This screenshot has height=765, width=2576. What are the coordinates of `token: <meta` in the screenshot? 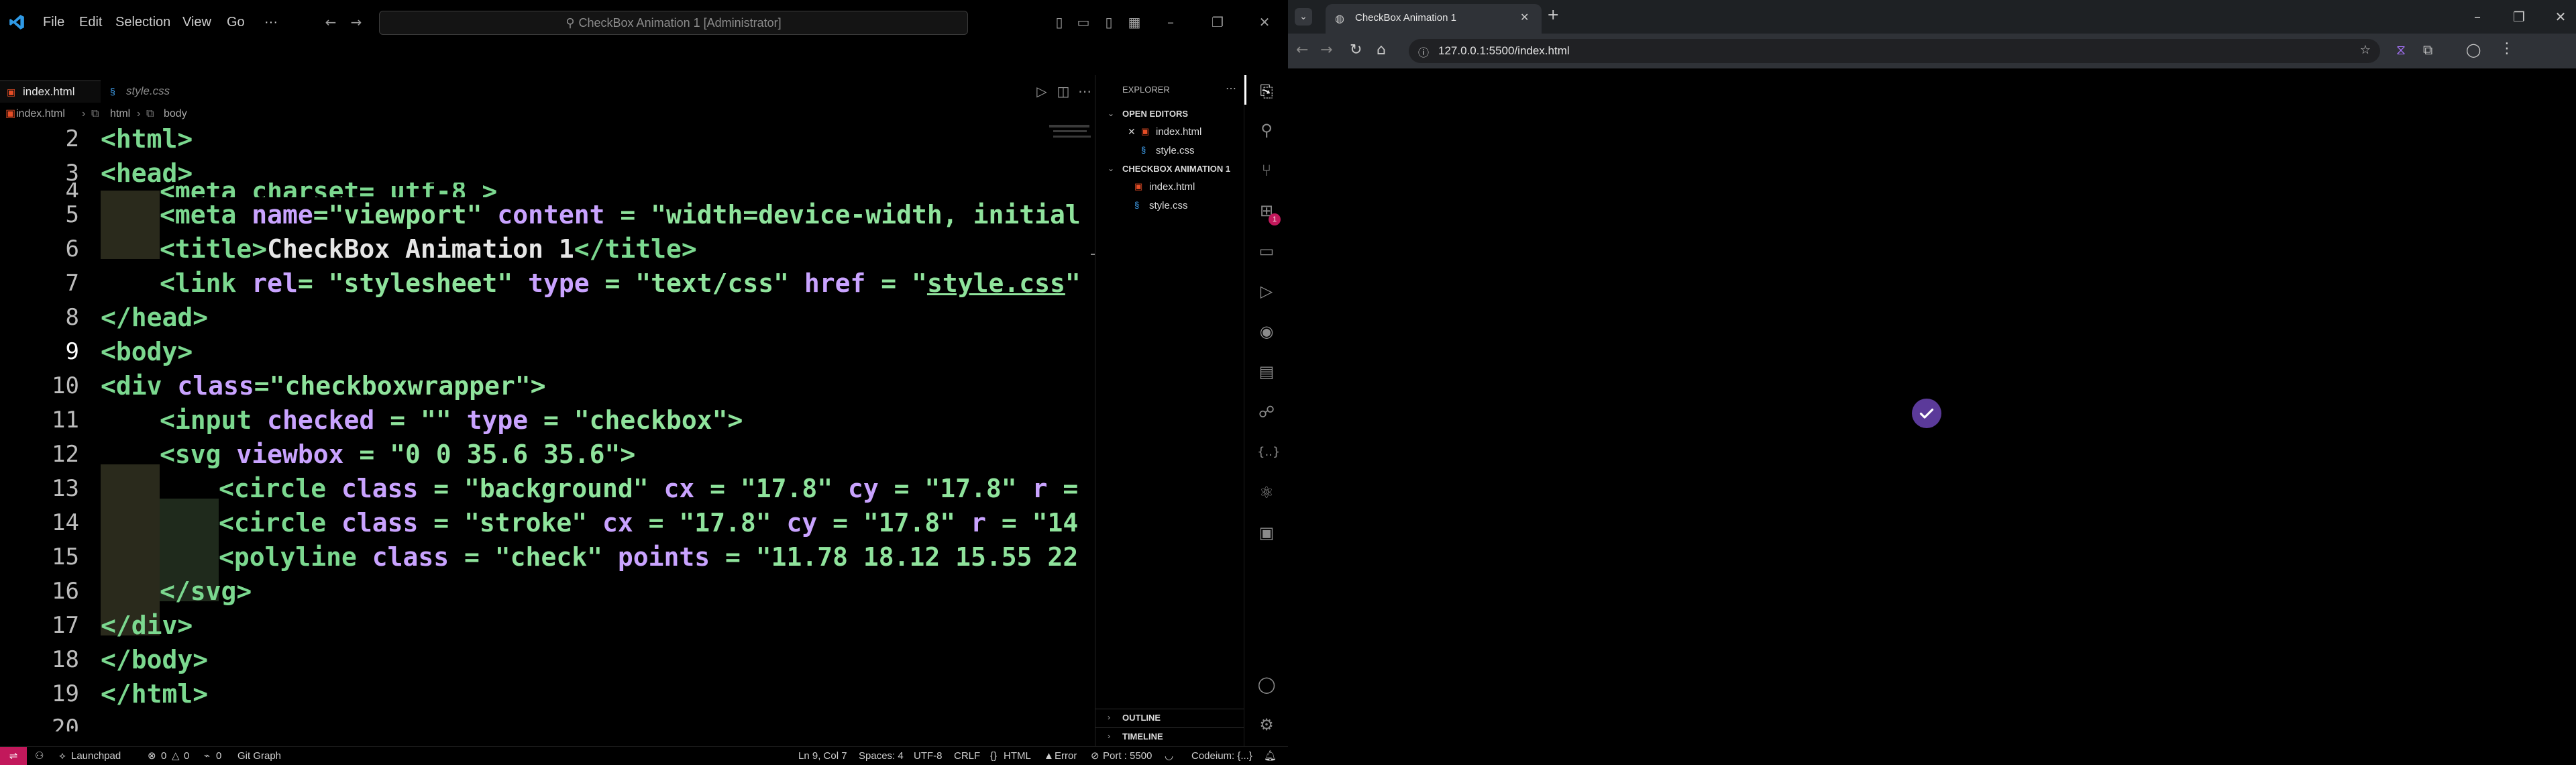 It's located at (206, 215).